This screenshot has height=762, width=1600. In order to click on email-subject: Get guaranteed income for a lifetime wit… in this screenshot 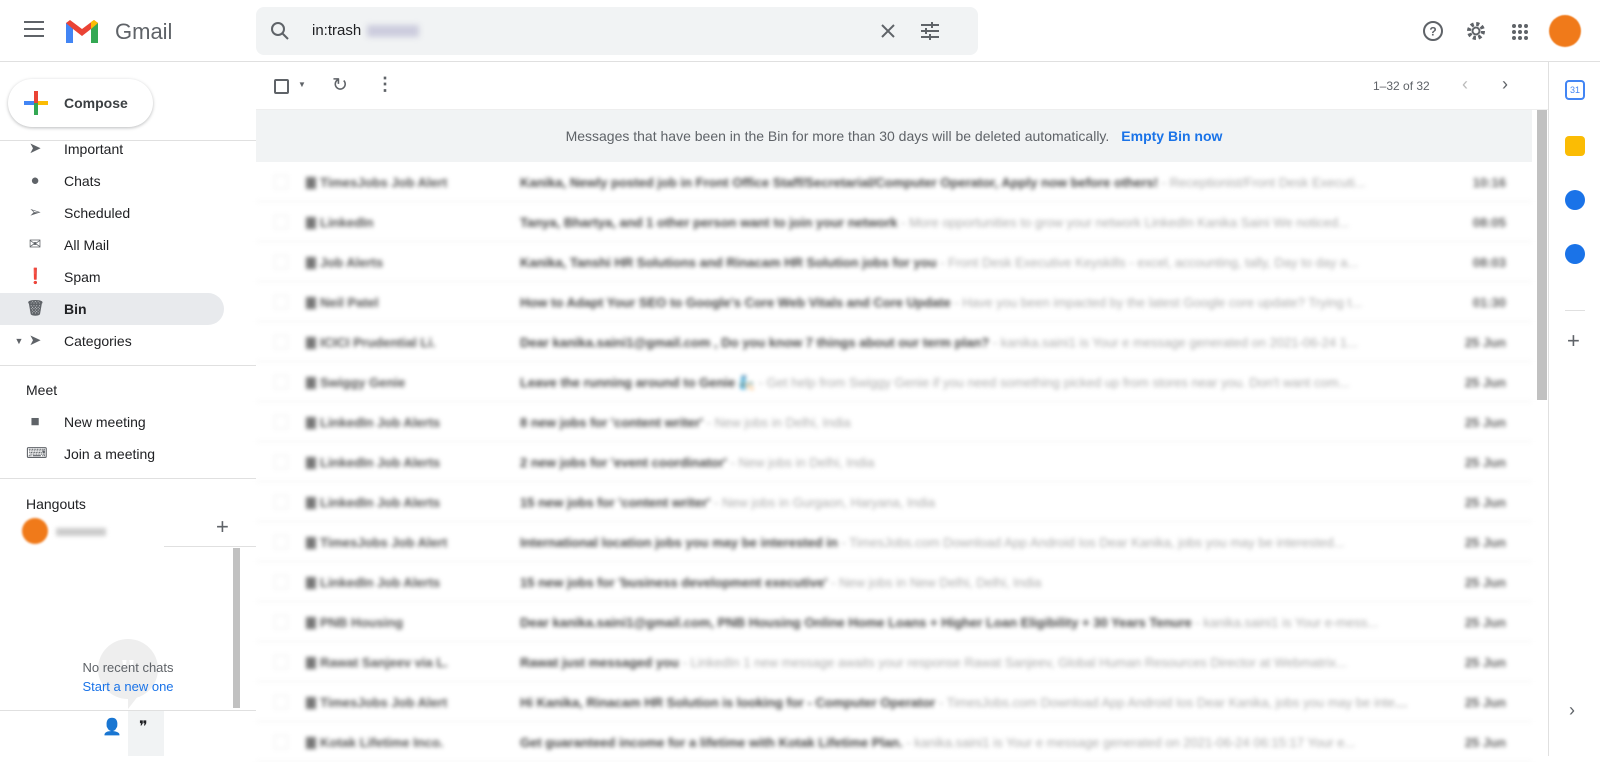, I will do `click(711, 742)`.